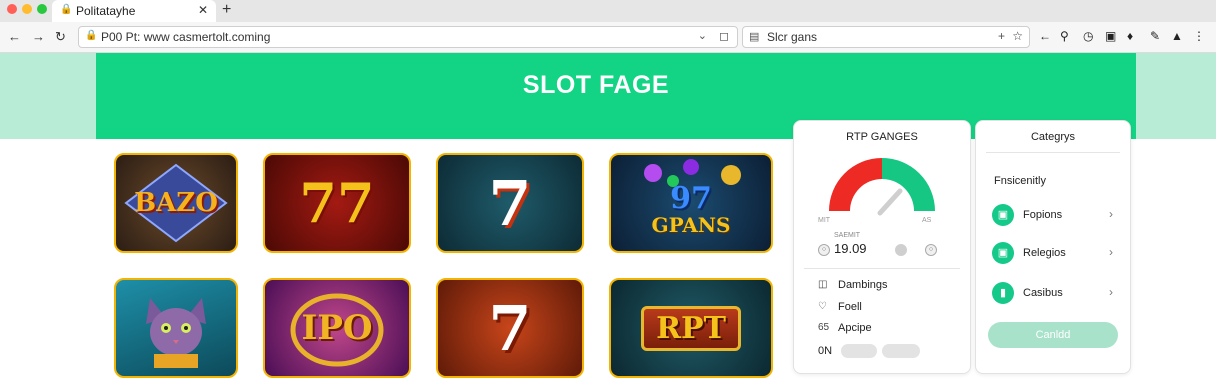 The width and height of the screenshot is (1216, 384). Describe the element at coordinates (186, 37) in the screenshot. I see `url-text: P00 Pt: www casmertolt.coming` at that location.